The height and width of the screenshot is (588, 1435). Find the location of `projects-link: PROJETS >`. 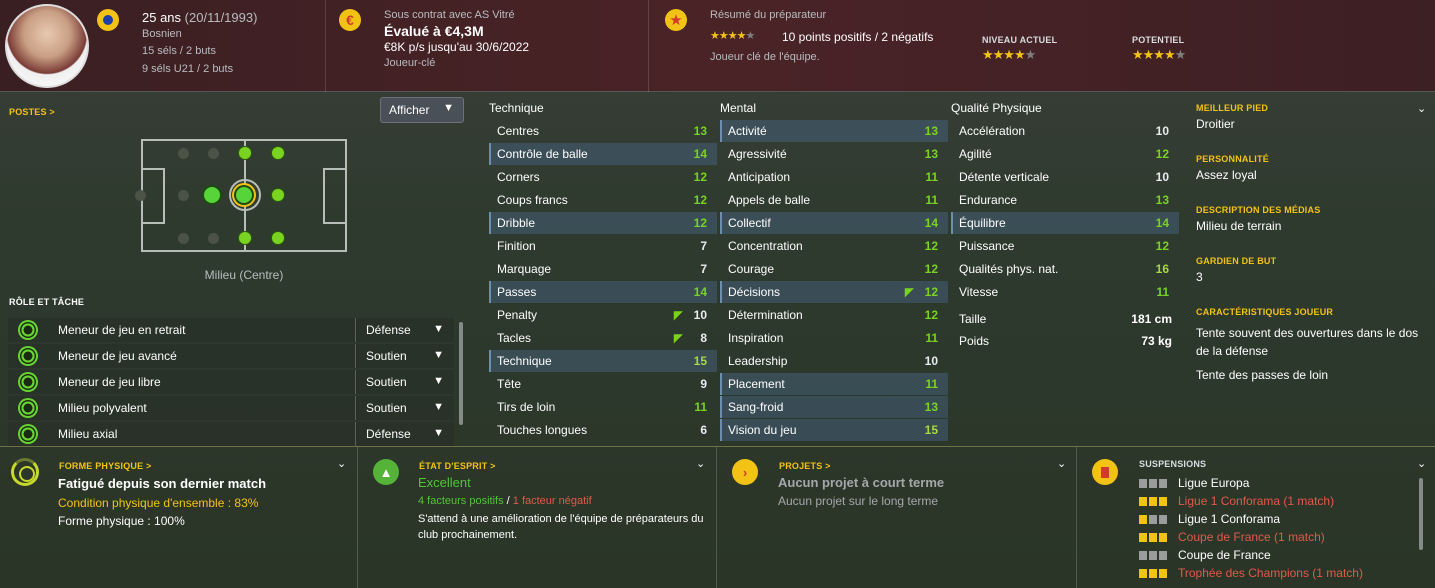

projects-link: PROJETS > is located at coordinates (805, 466).